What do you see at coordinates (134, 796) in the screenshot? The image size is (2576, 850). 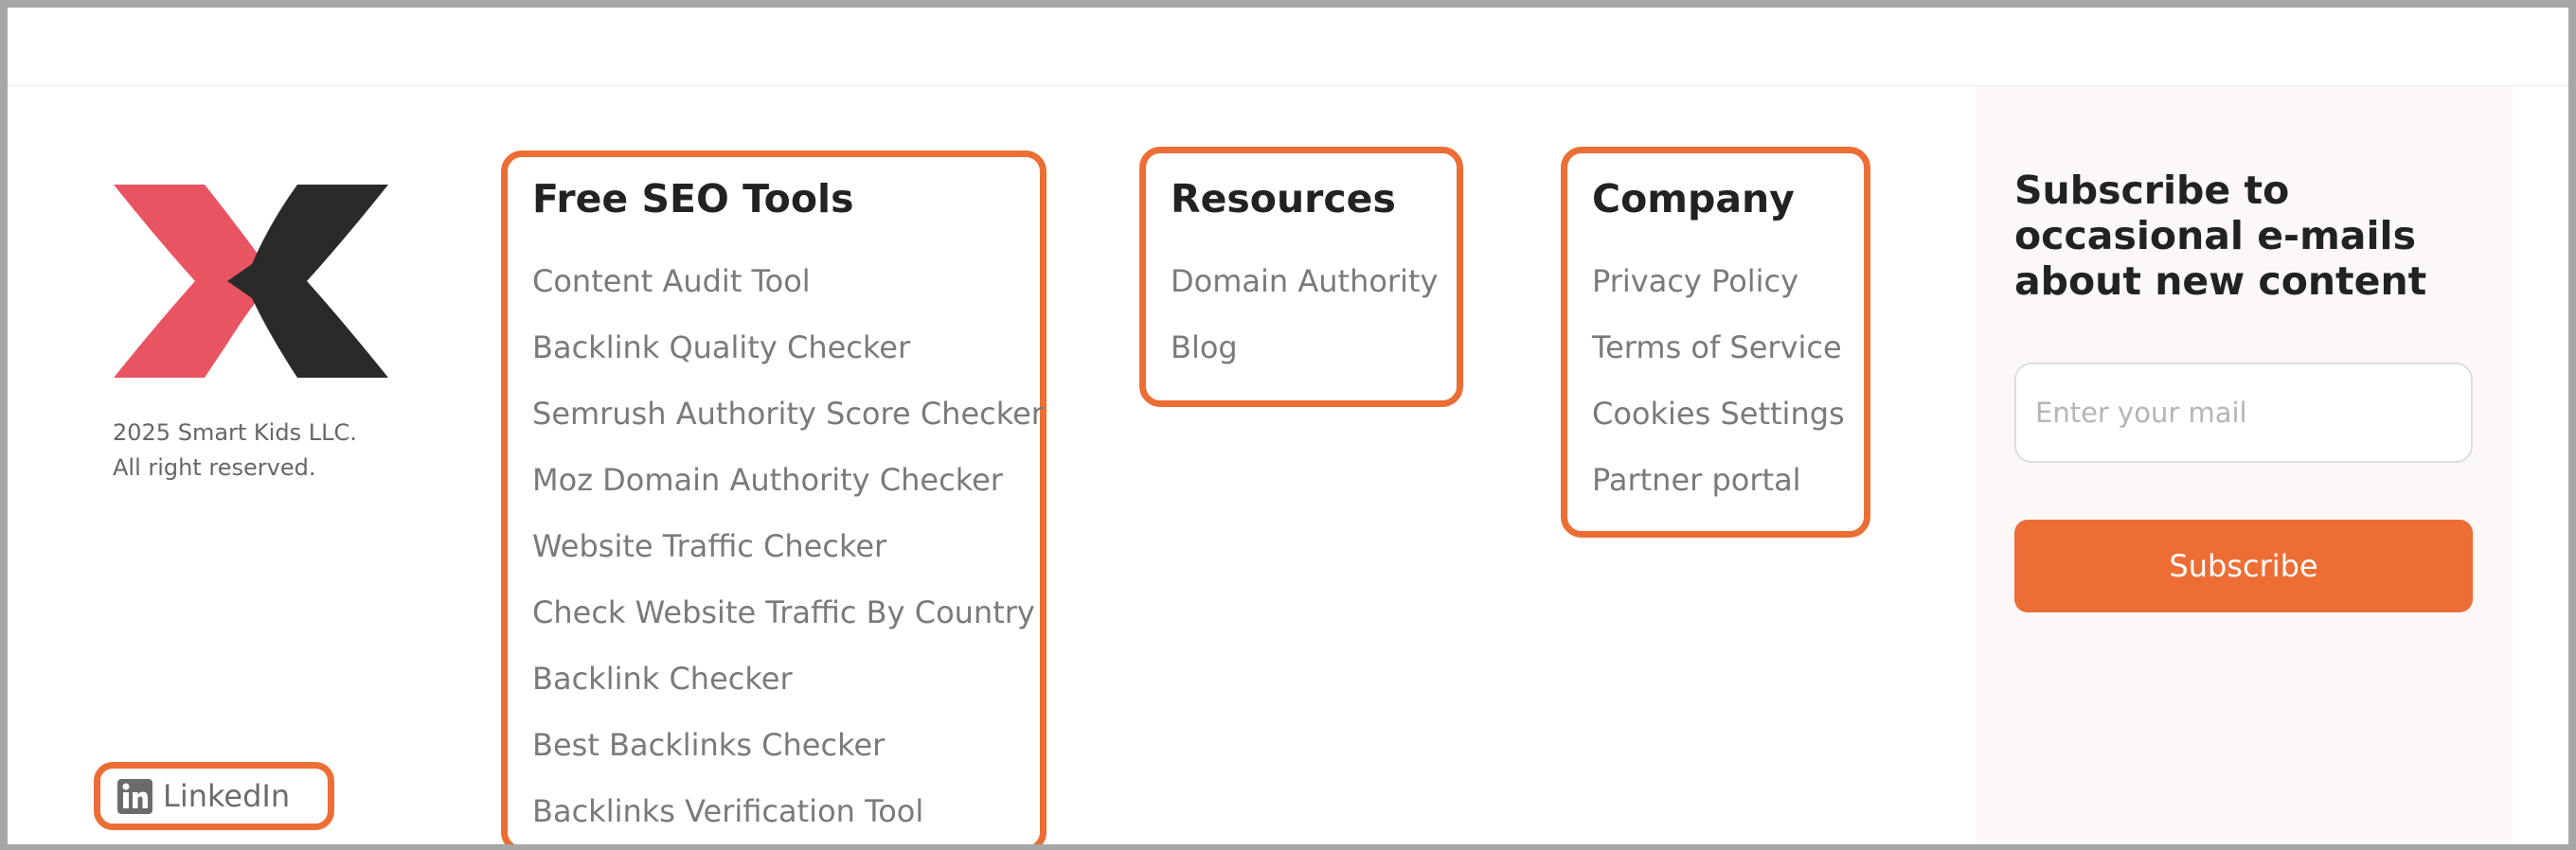 I see `linkedin-icon` at bounding box center [134, 796].